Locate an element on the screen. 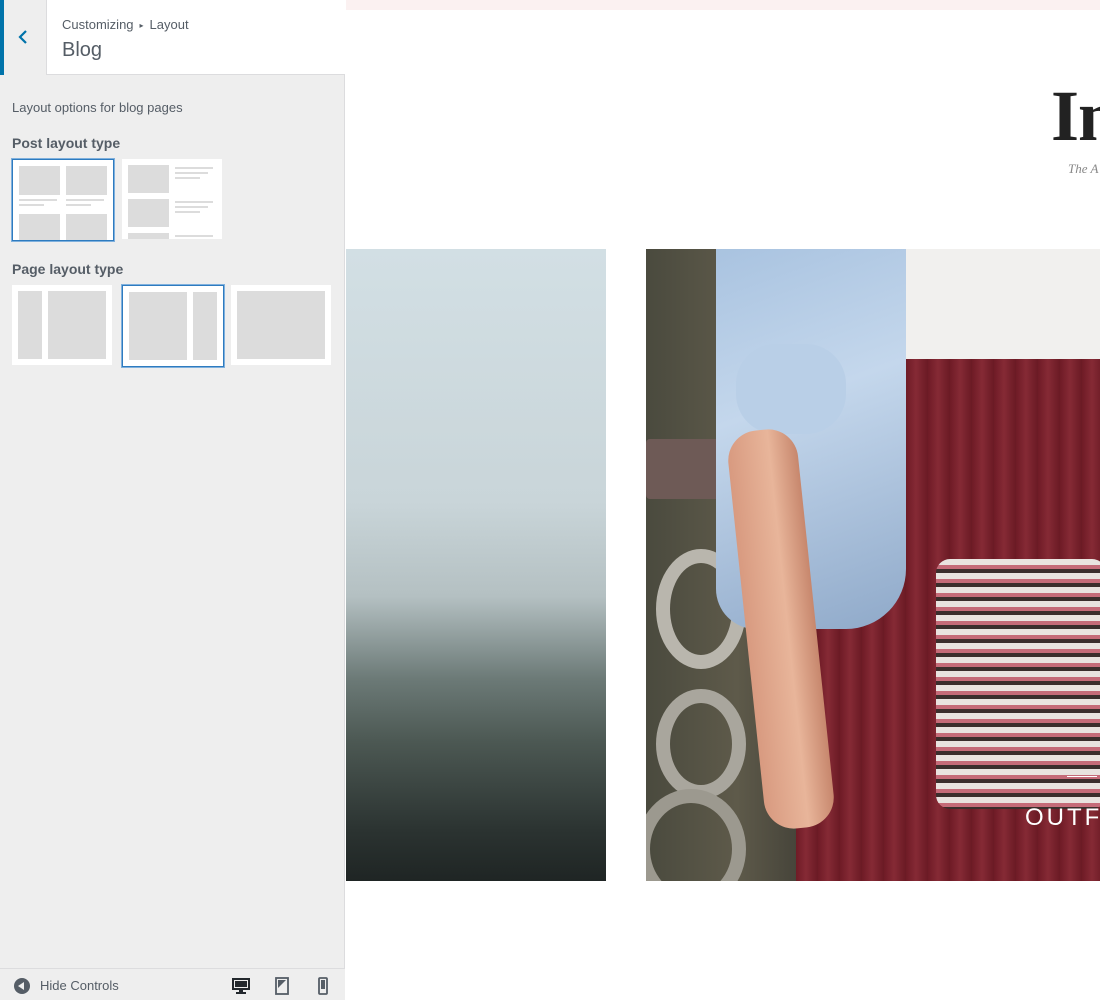 Image resolution: width=1100 pixels, height=1001 pixels. breadcrumb: Customizing ▸ Layout is located at coordinates (125, 24).